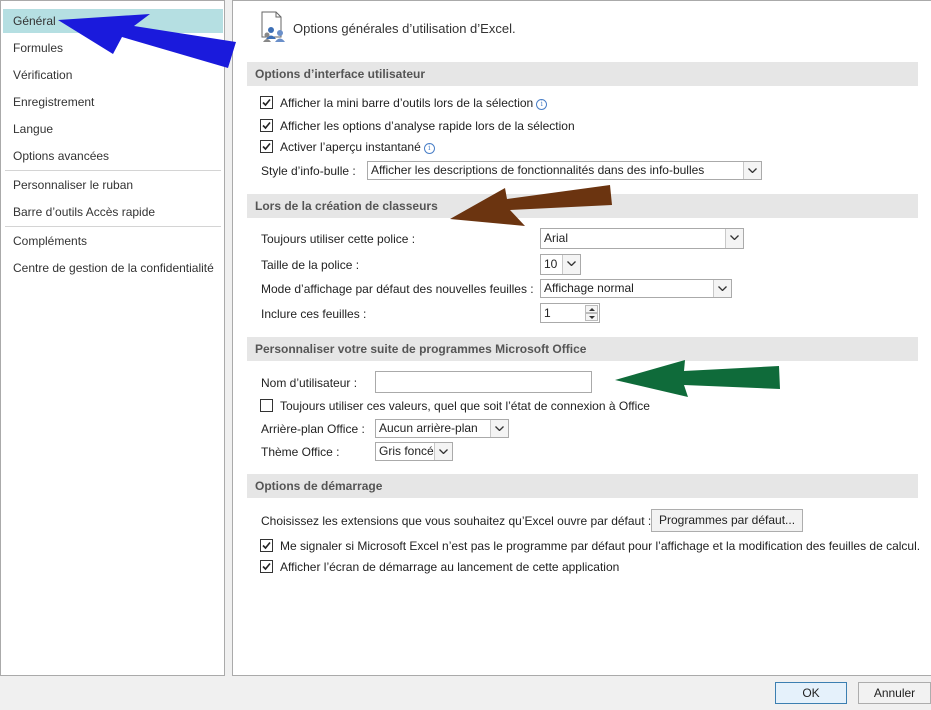 Image resolution: width=931 pixels, height=710 pixels. What do you see at coordinates (113, 156) in the screenshot?
I see `sidebar-item-advanced: Options avancées` at bounding box center [113, 156].